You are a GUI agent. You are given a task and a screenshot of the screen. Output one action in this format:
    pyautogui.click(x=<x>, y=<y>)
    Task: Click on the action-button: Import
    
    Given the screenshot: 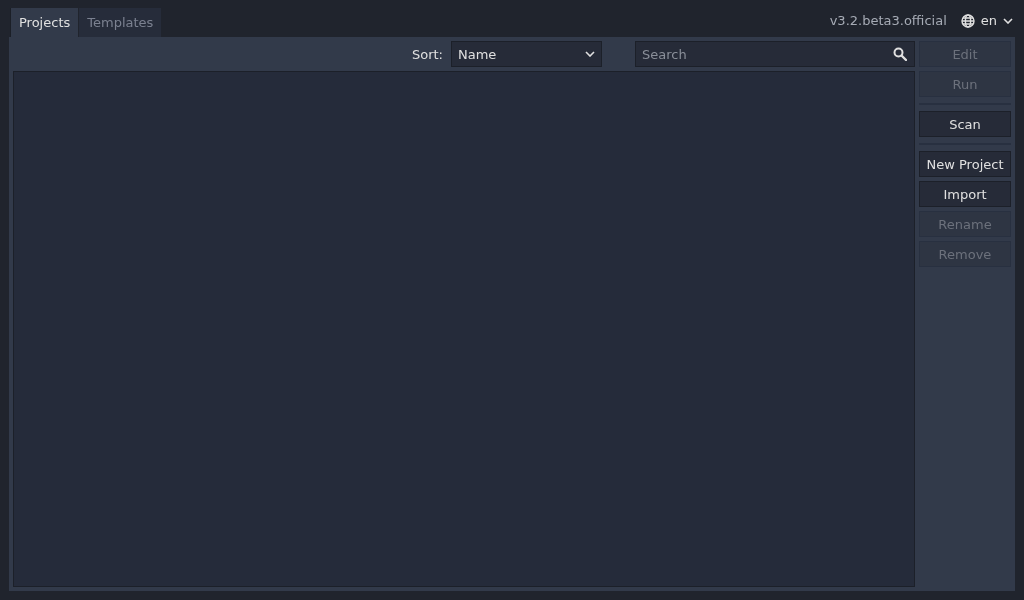 What is the action you would take?
    pyautogui.click(x=965, y=194)
    